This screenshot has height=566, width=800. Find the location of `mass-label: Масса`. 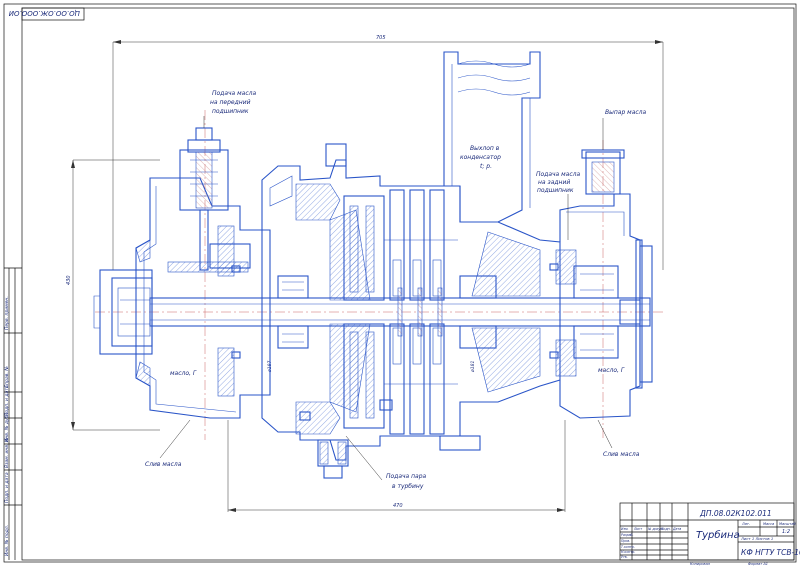

mass-label: Масса is located at coordinates (768, 524).